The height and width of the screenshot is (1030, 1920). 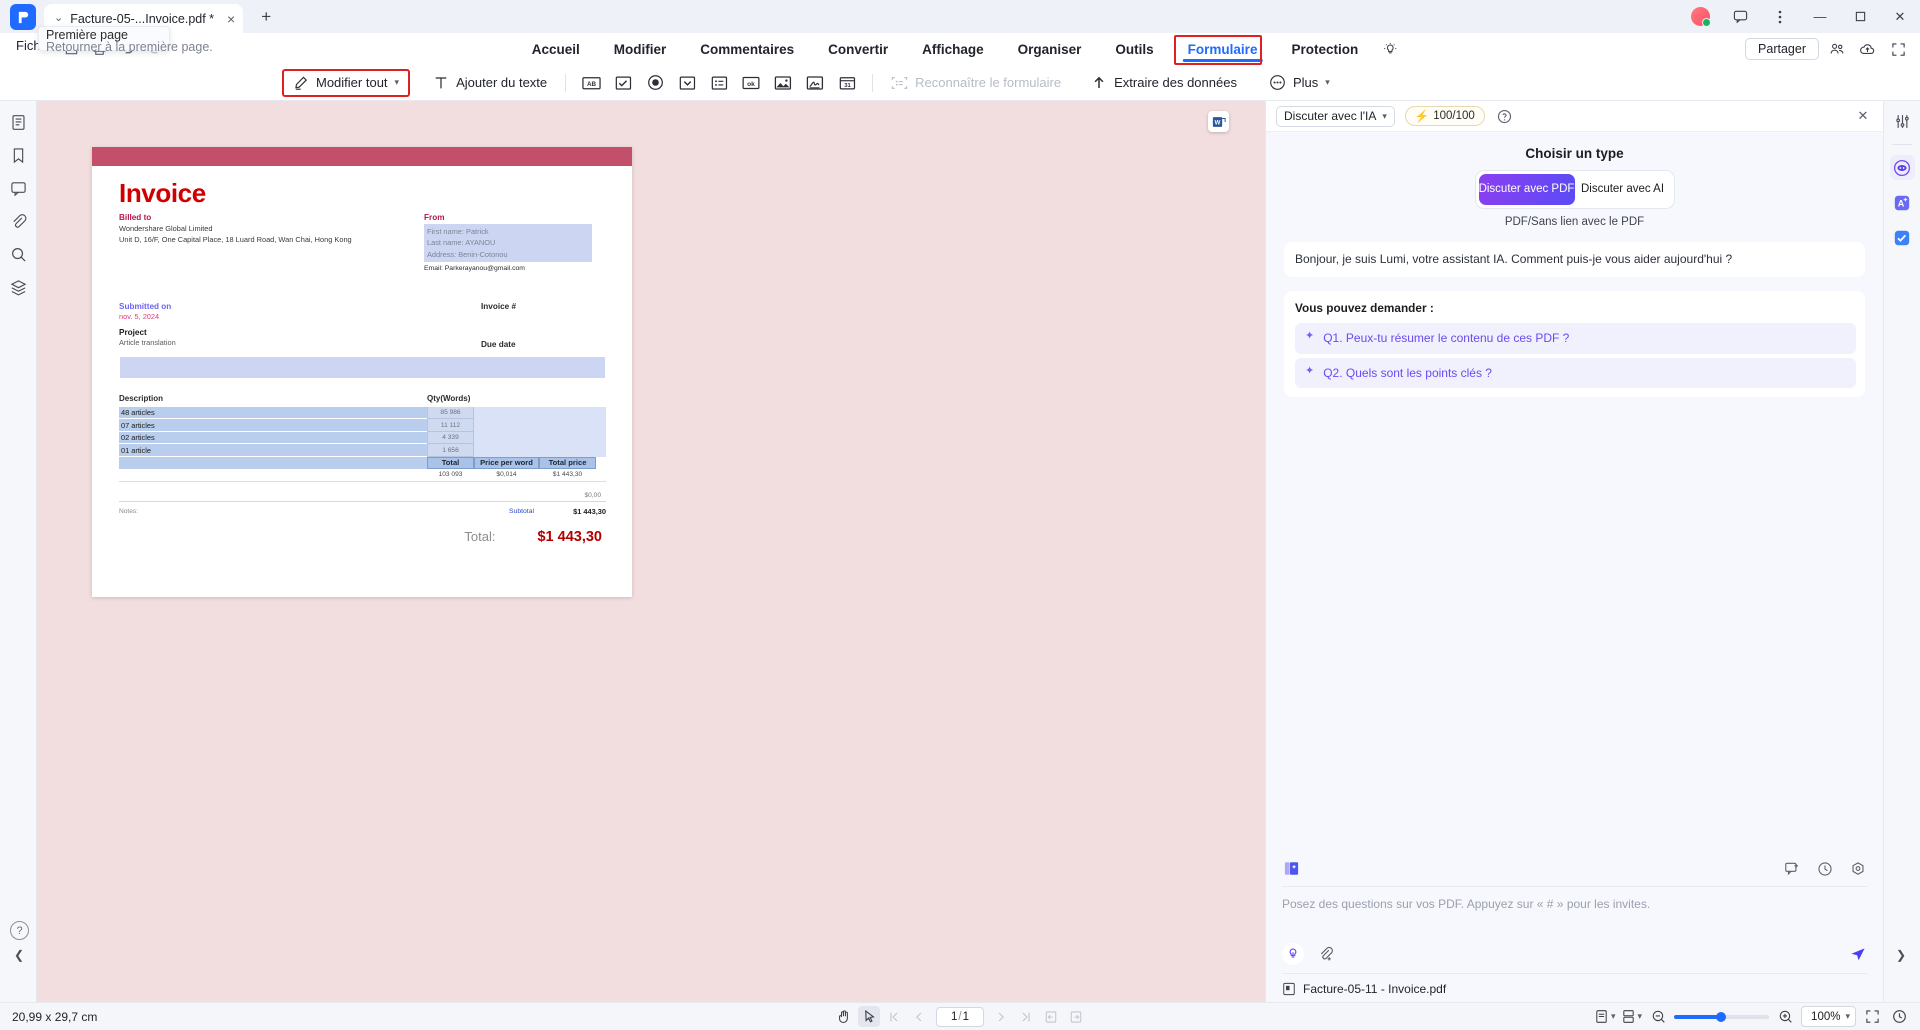 I want to click on menu-accueil: Accueil, so click(x=556, y=49).